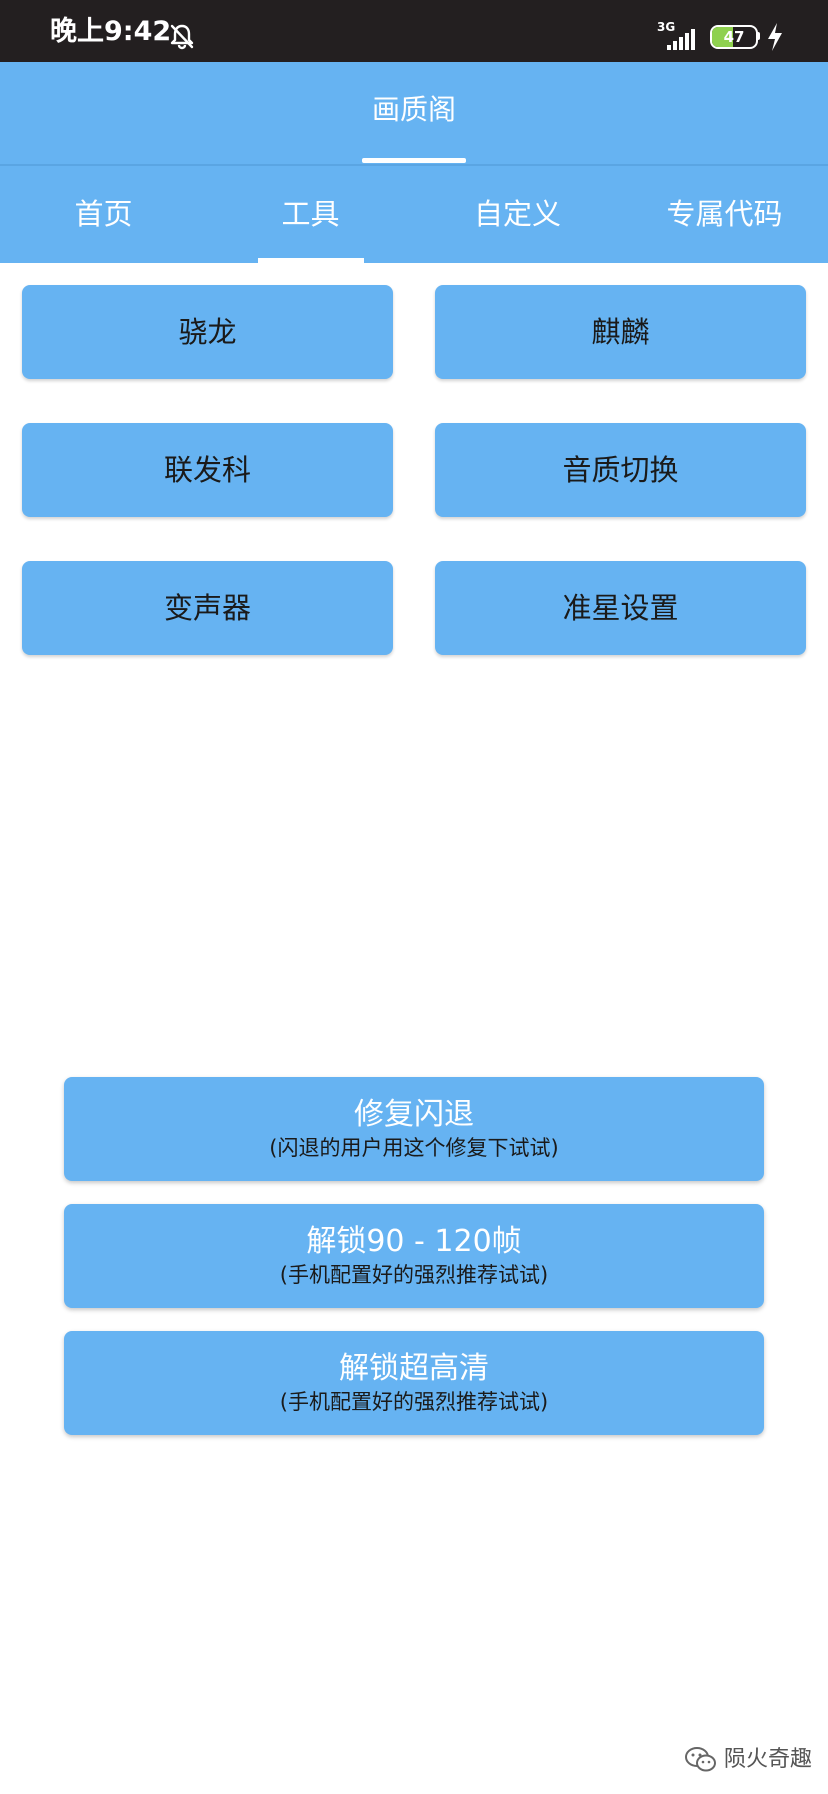  I want to click on unlock-ultra-hd-button: 解锁超高清 (手机配置好的强烈推荐试试), so click(414, 1383).